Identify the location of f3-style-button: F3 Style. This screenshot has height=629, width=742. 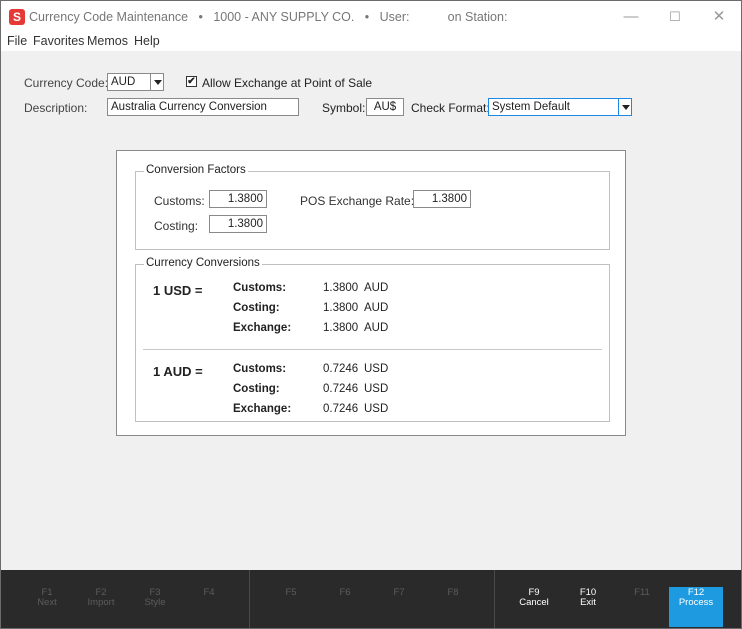
(155, 598).